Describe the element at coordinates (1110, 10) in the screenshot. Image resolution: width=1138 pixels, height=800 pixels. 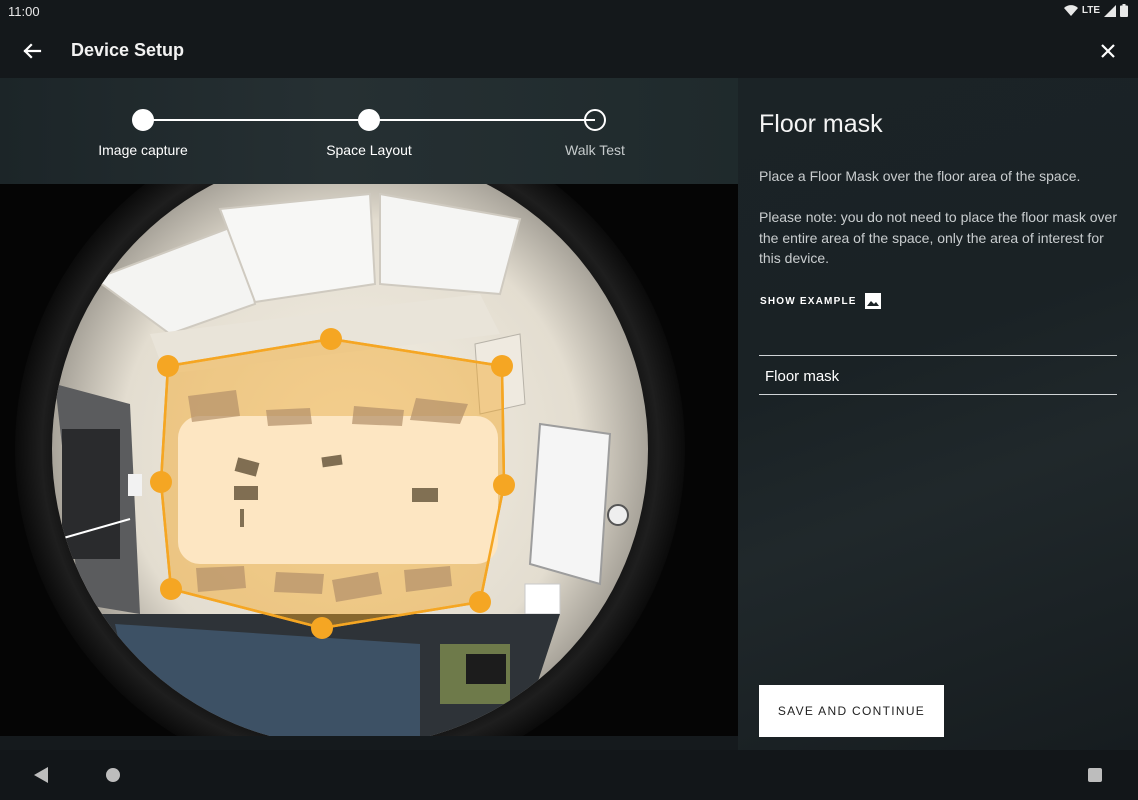
I see `signal-icon` at that location.